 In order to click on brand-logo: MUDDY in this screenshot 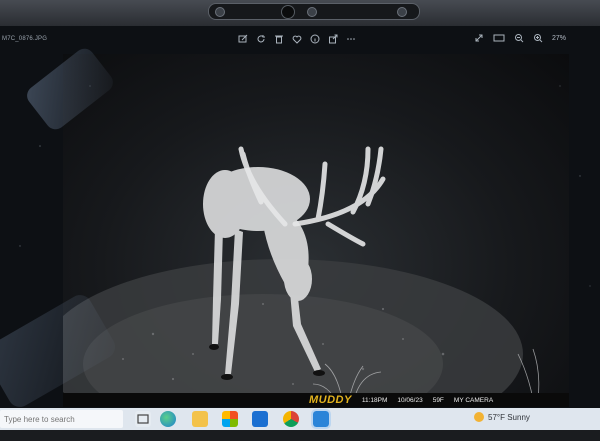, I will do `click(330, 400)`.